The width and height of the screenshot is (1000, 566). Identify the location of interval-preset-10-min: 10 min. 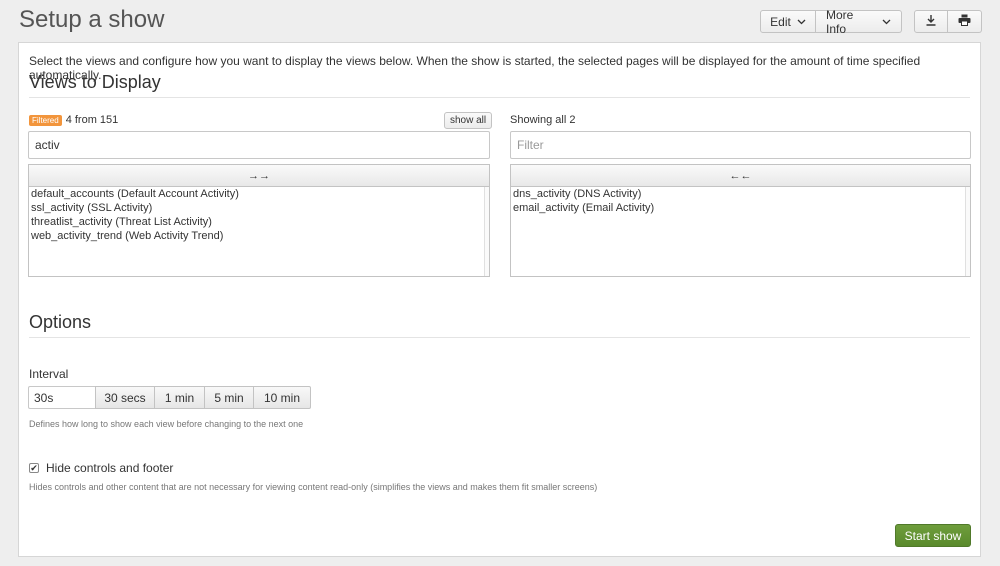
(282, 397).